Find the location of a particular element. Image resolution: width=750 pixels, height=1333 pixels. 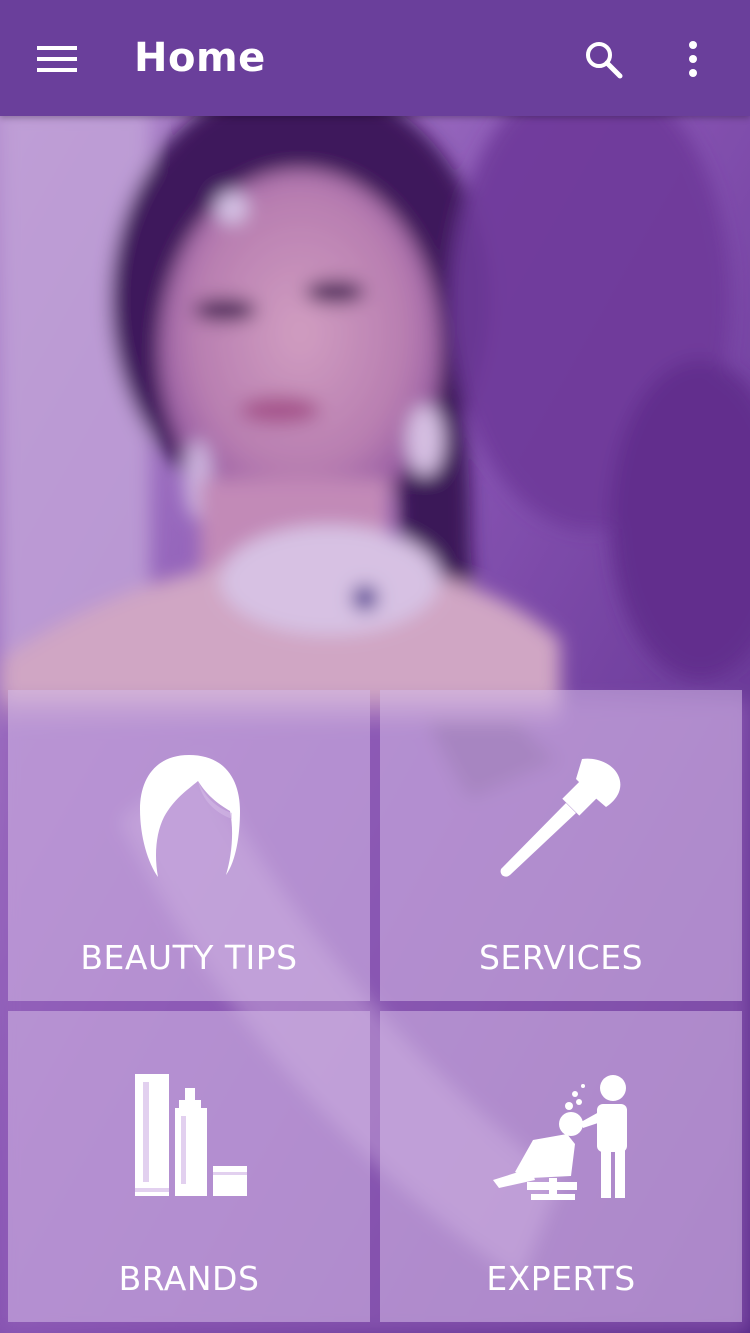

tile-beauty-tips: BEAUTY TIPS is located at coordinates (189, 845).